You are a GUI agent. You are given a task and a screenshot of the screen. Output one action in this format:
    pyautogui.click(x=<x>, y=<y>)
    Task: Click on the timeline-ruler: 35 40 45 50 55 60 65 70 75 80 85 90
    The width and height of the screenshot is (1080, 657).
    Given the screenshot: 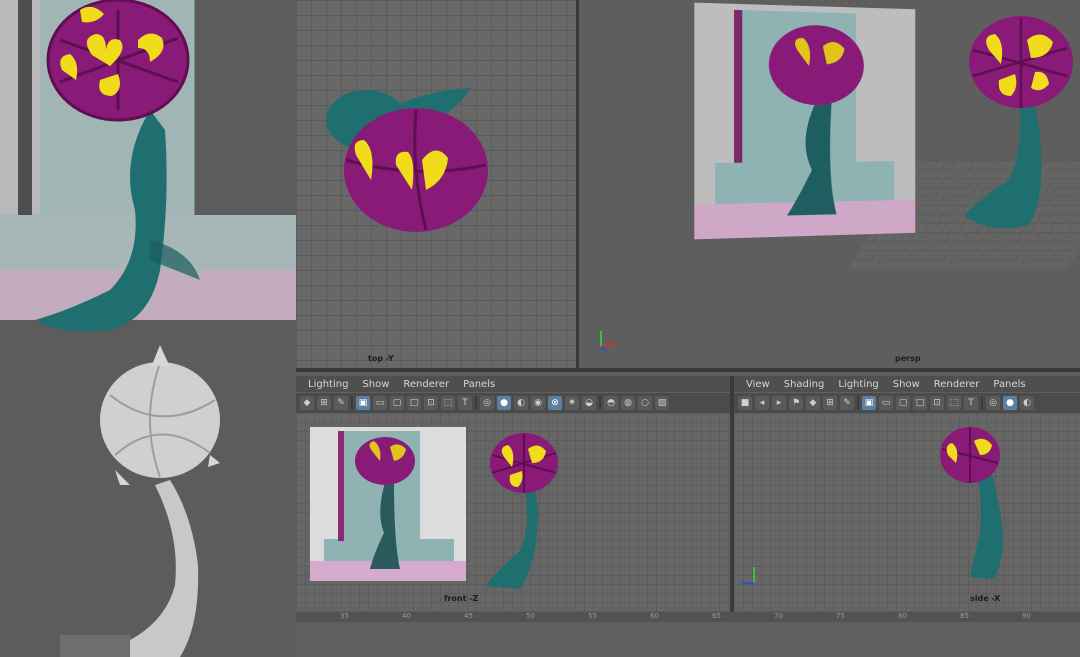 What is the action you would take?
    pyautogui.click(x=688, y=617)
    